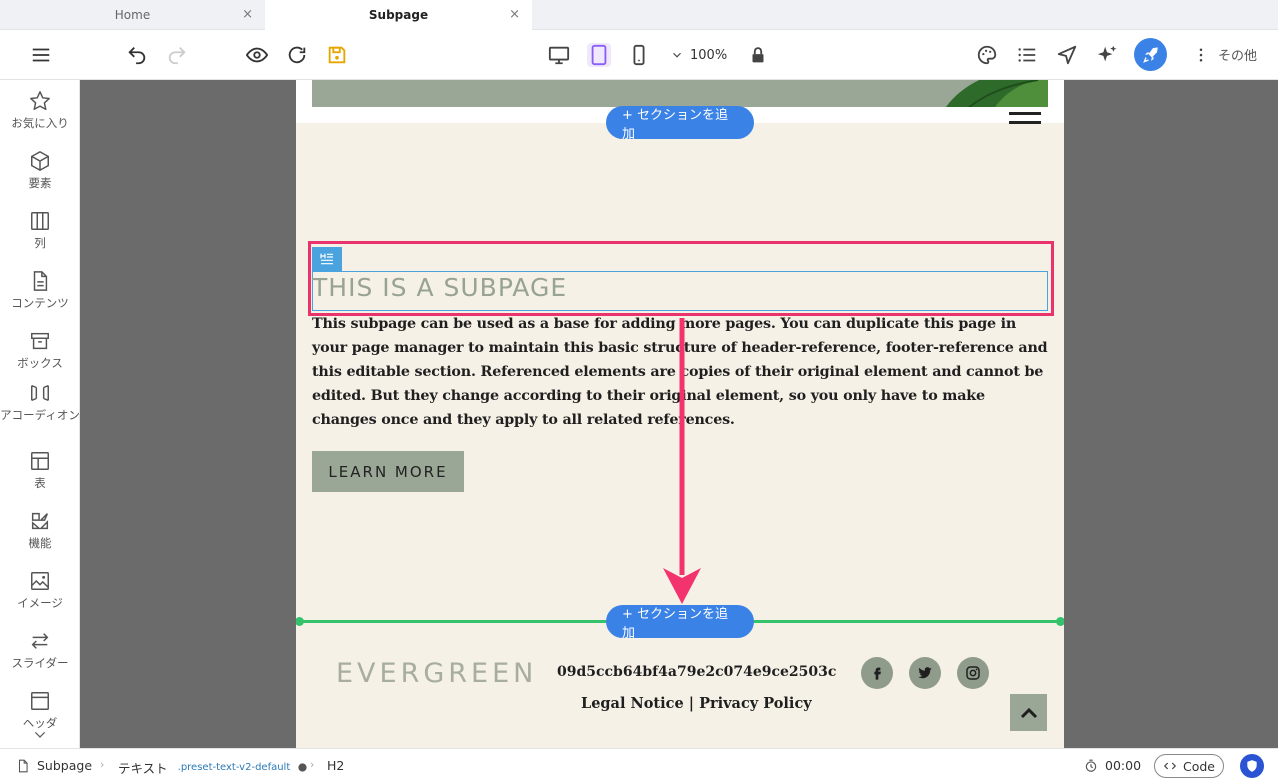 The image size is (1278, 781). Describe the element at coordinates (137, 55) in the screenshot. I see `undo-icon` at that location.